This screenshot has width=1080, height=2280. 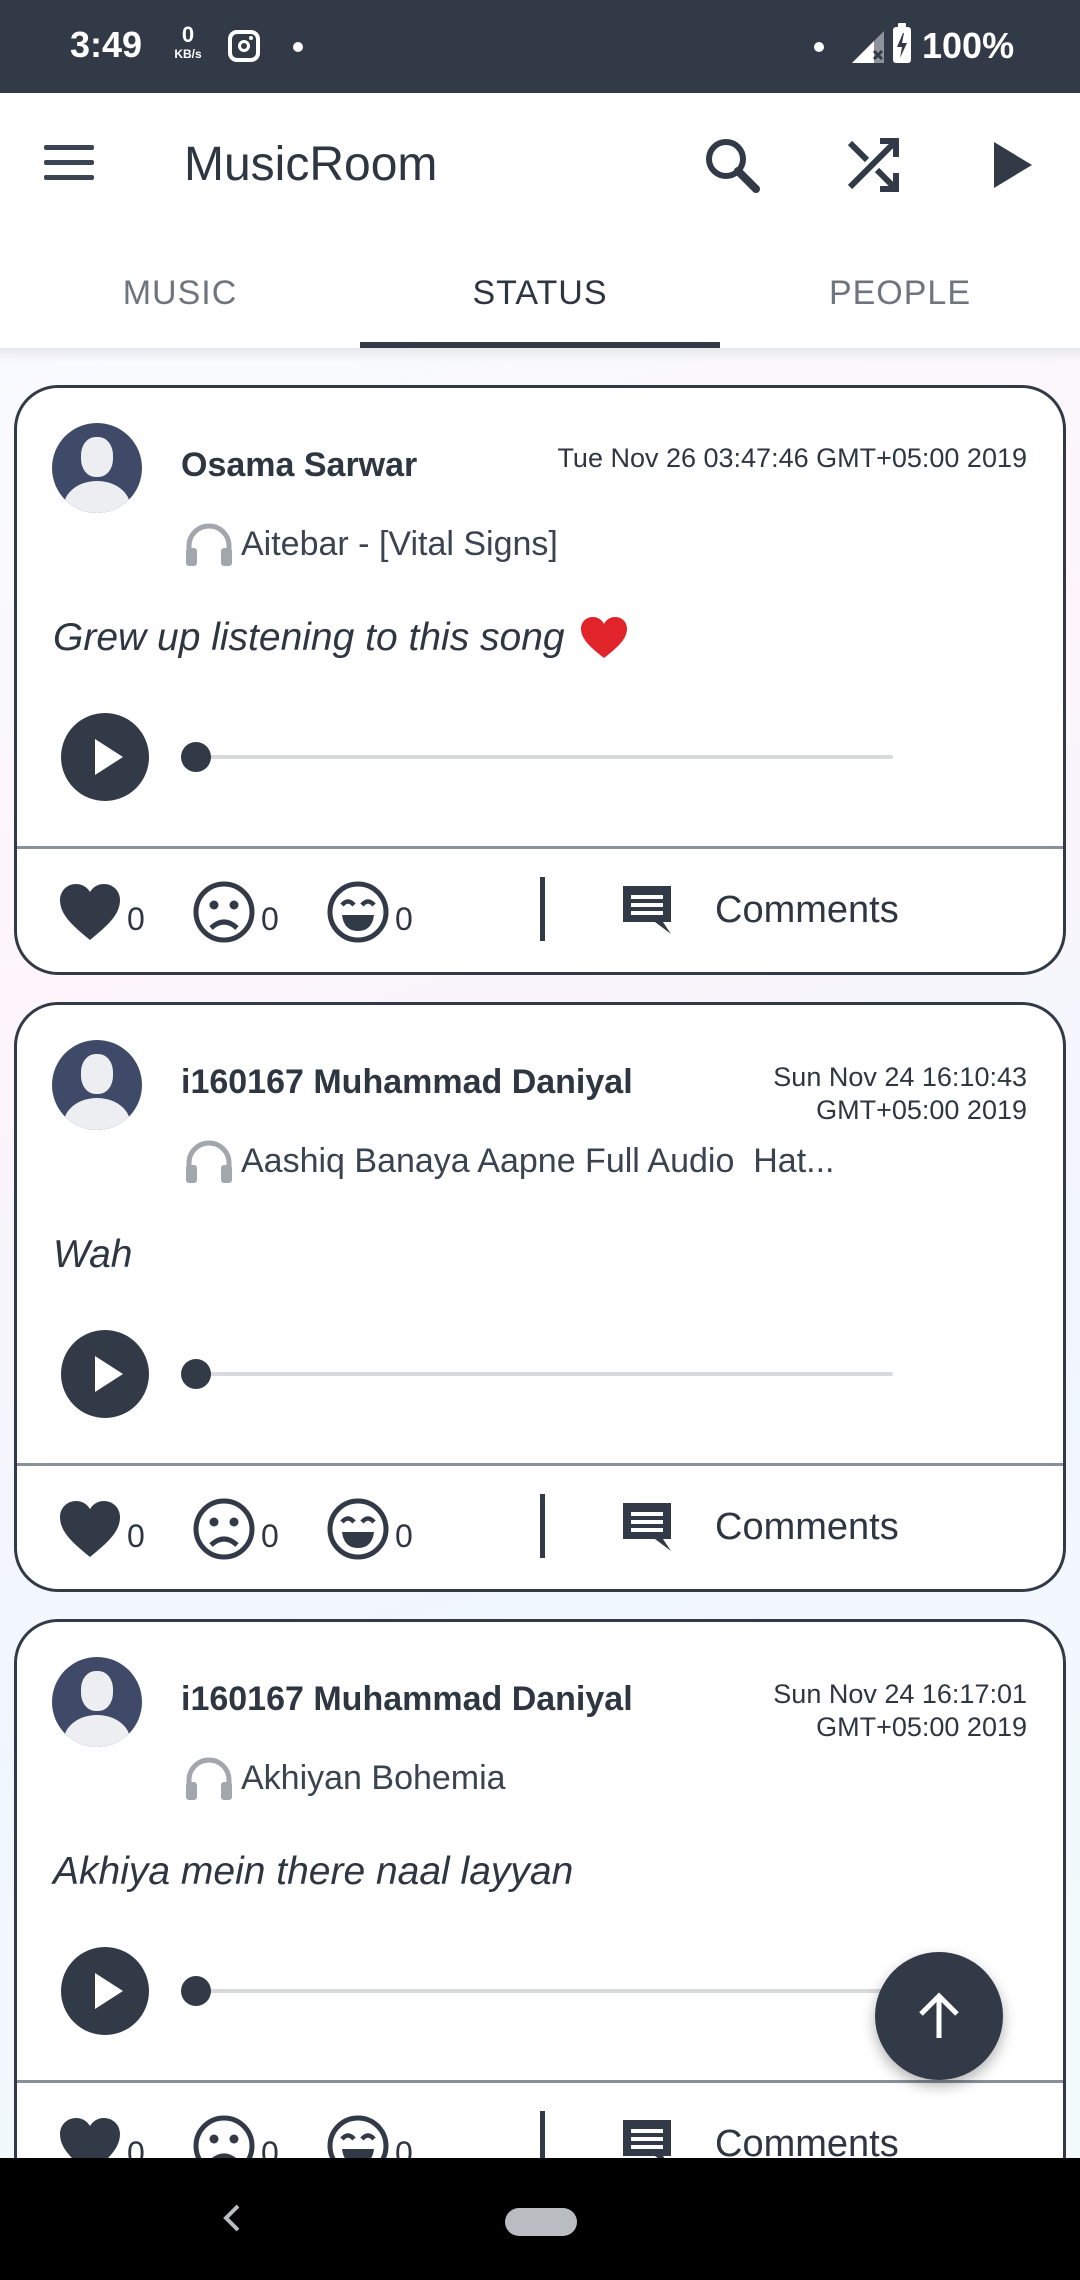 I want to click on home-pill-icon, so click(x=541, y=2222).